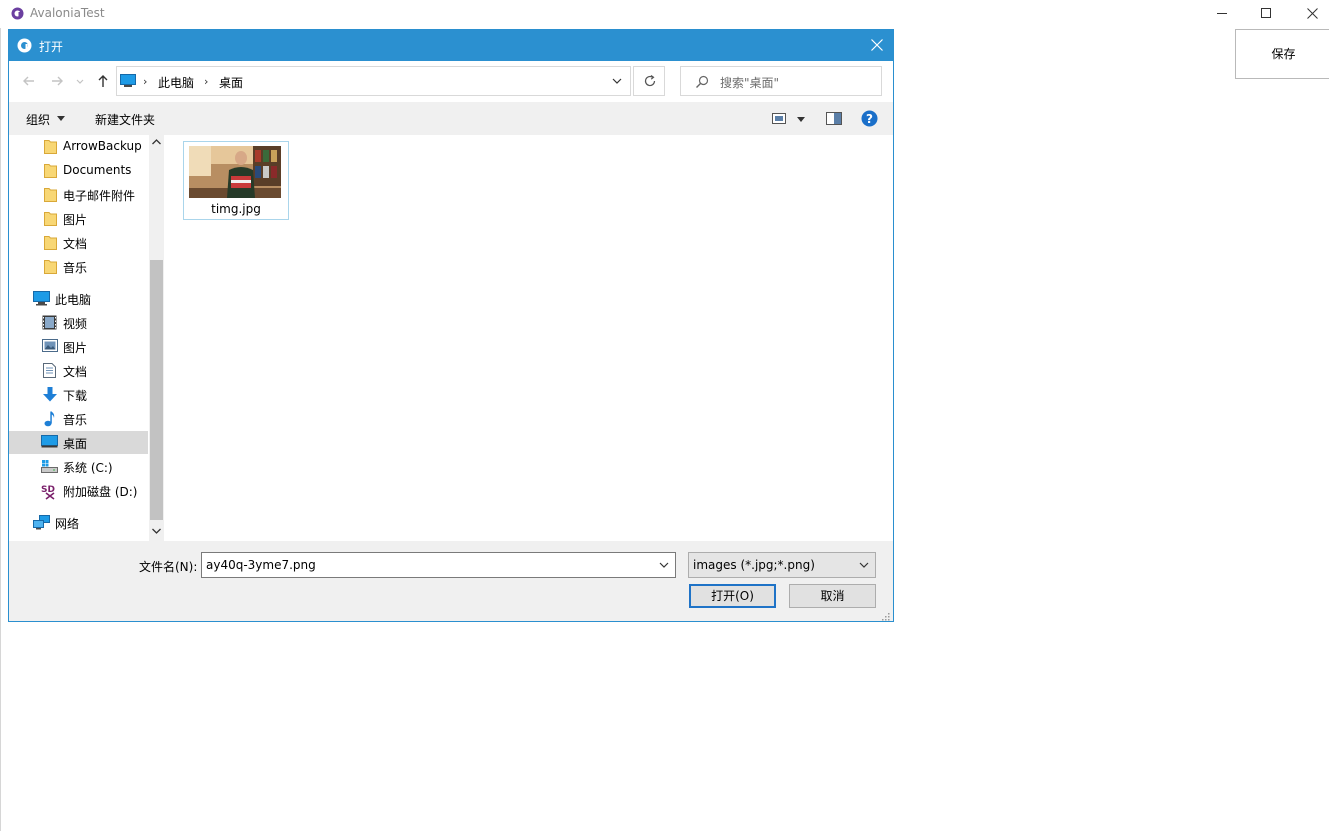  I want to click on music-icon, so click(49, 419).